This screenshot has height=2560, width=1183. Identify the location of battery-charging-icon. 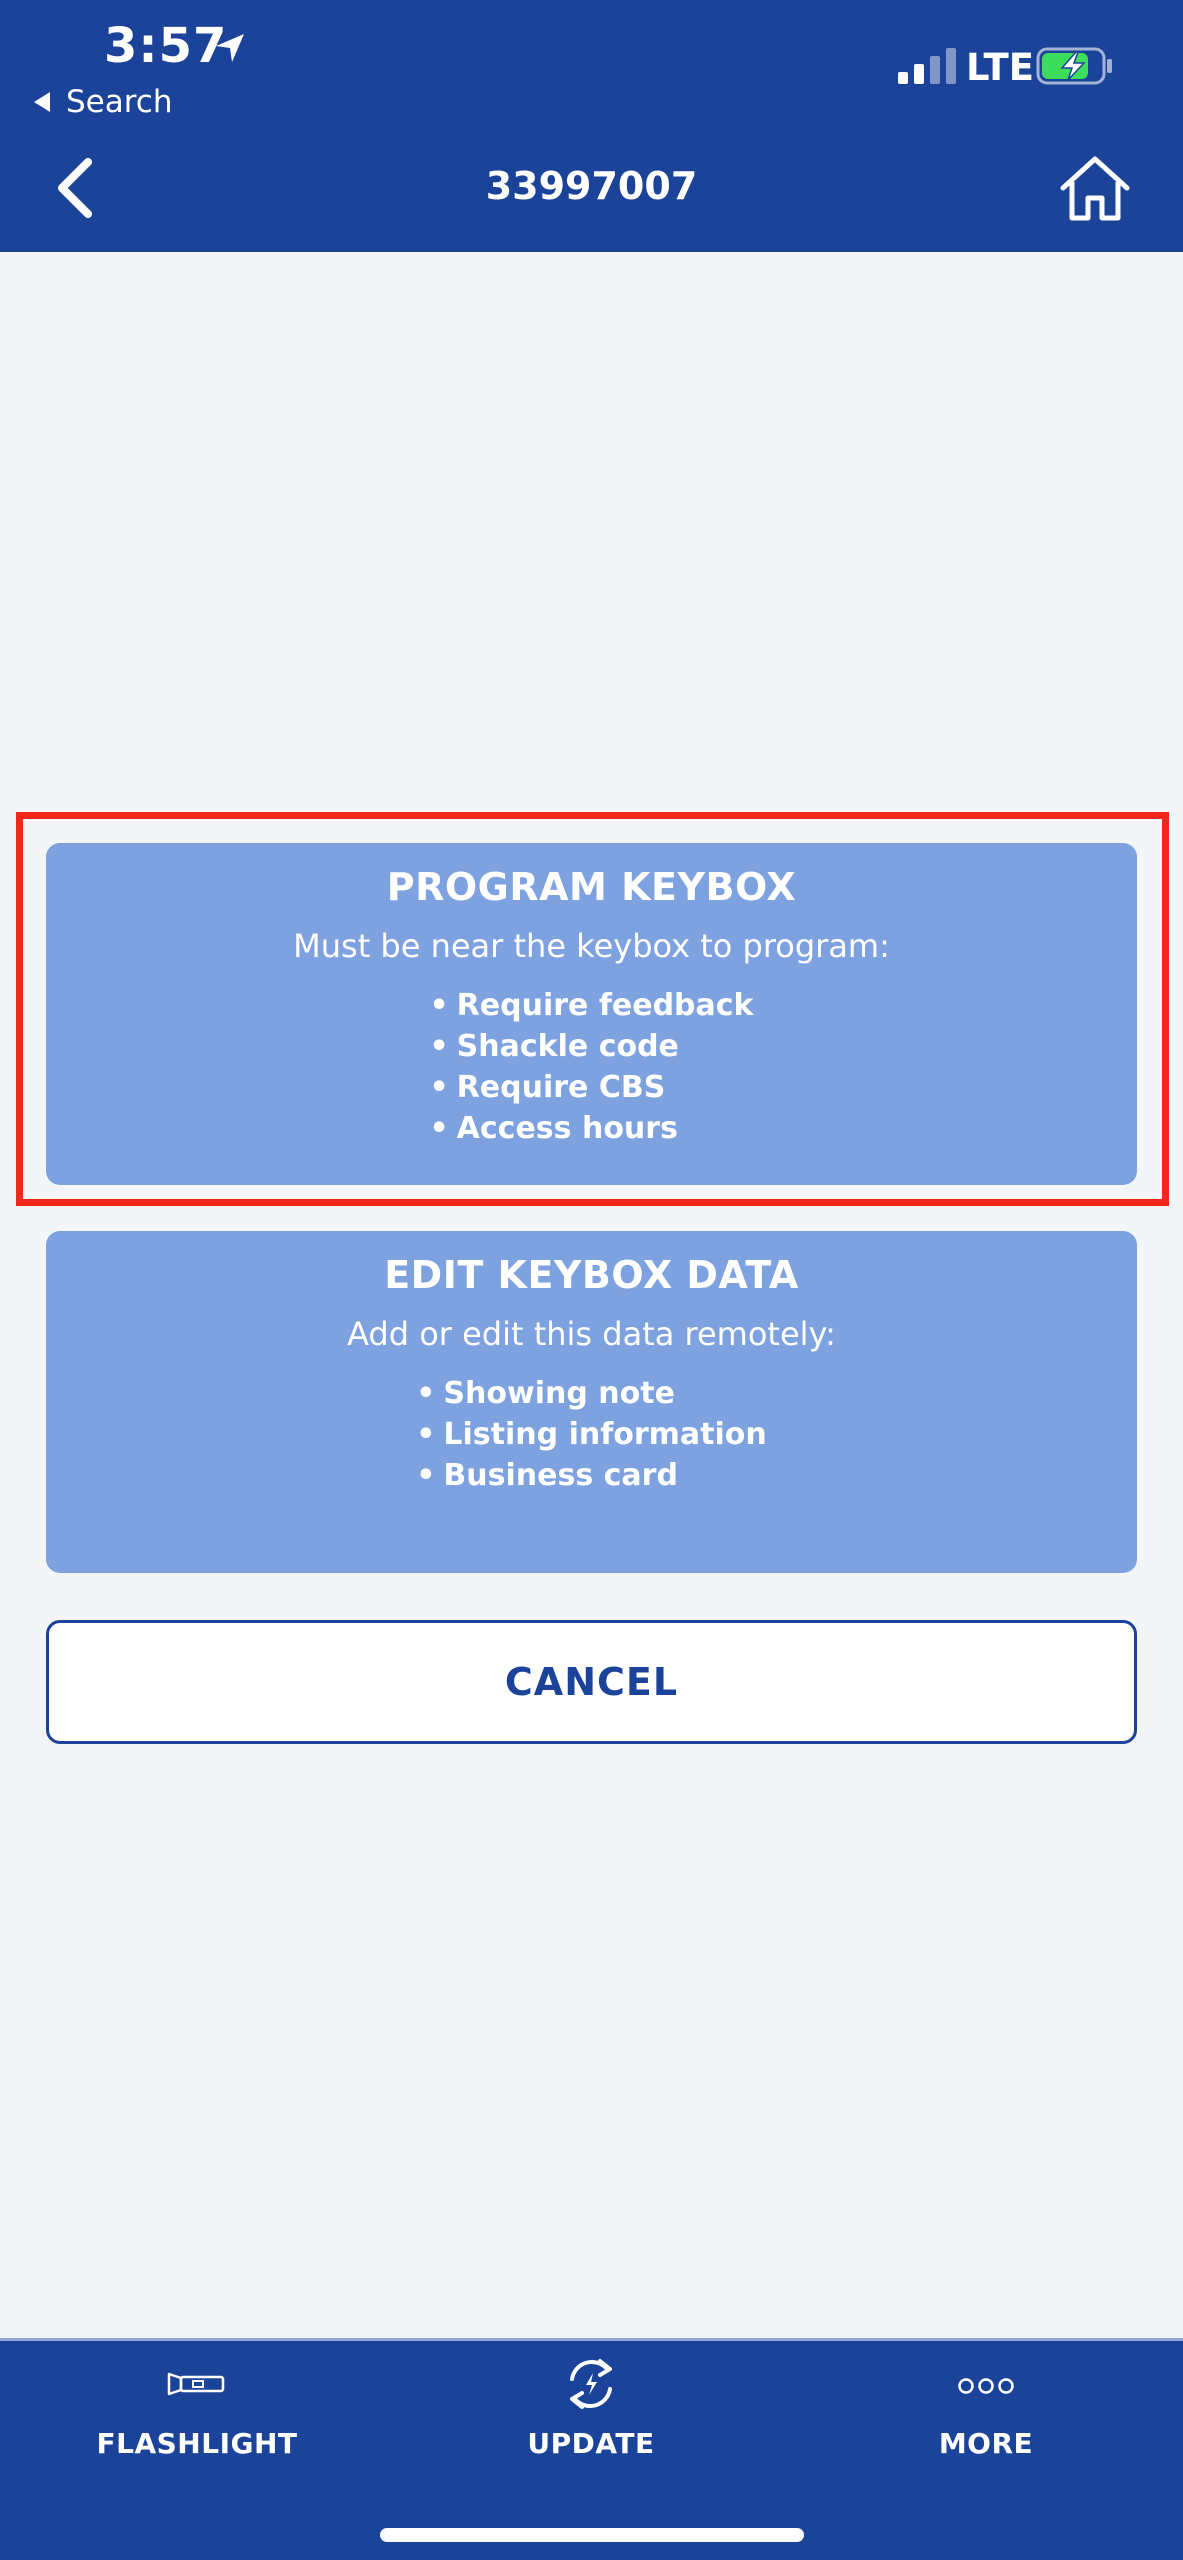
(1074, 66).